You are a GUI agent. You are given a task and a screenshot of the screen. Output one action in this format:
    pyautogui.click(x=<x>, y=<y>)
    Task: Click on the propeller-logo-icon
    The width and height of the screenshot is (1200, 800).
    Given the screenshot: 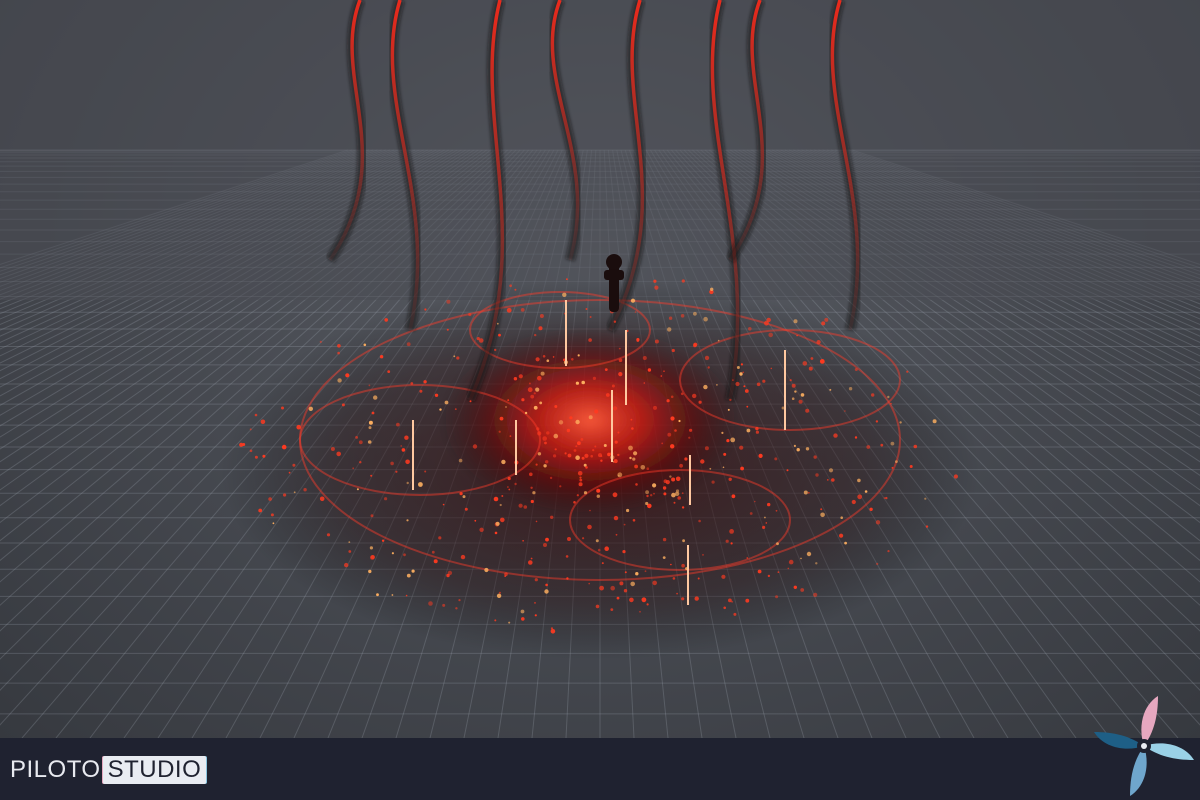 What is the action you would take?
    pyautogui.click(x=1144, y=746)
    